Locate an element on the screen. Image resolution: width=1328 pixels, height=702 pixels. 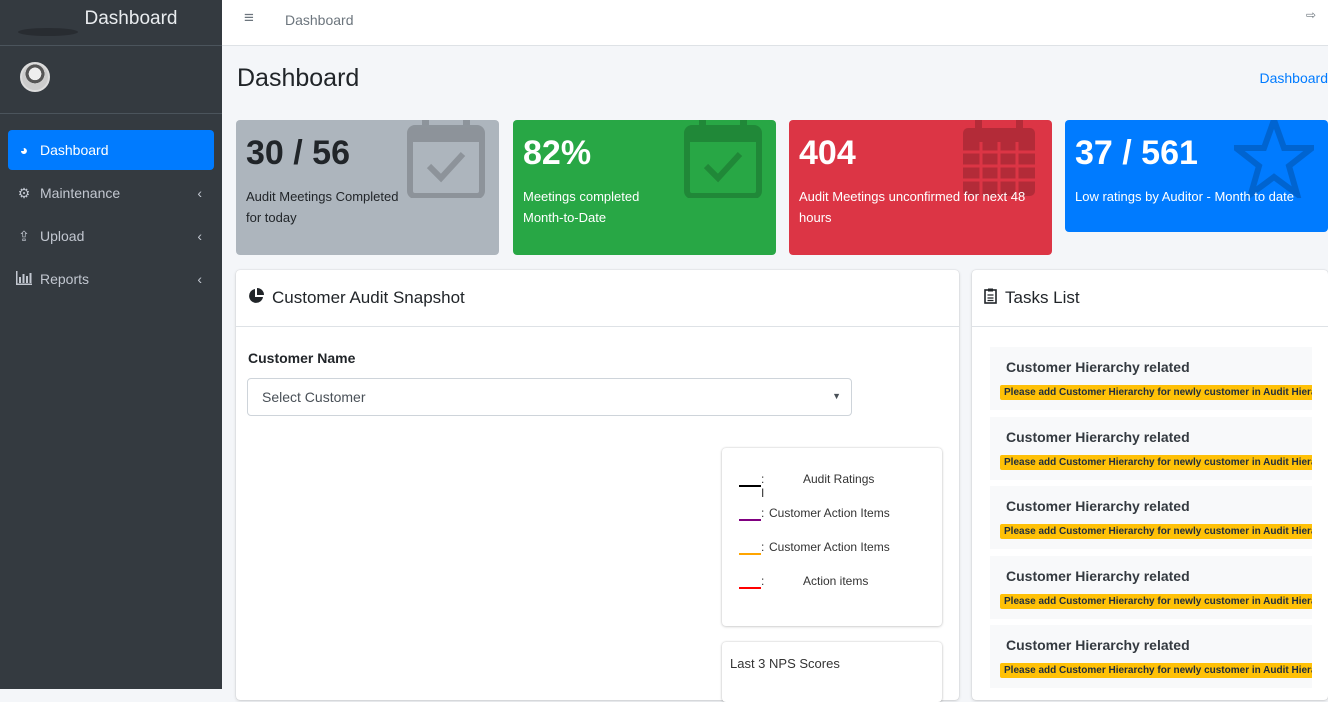
sidebar-item-dashboard: ◕ Dashboard is located at coordinates (111, 150).